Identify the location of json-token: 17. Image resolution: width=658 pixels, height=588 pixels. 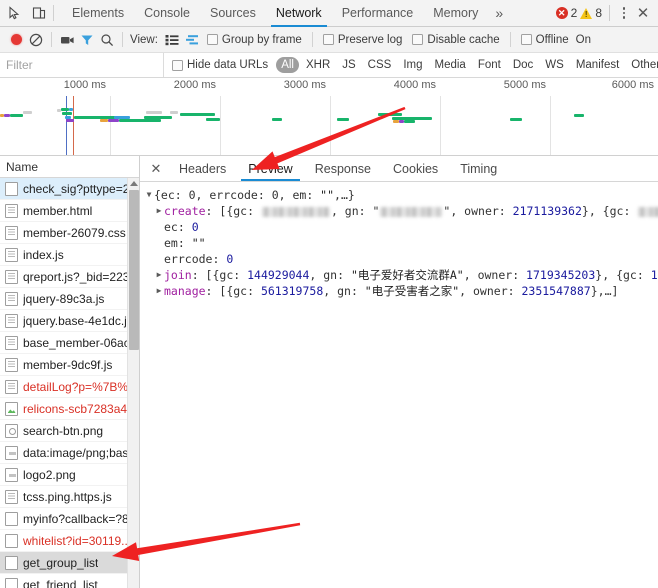
(654, 275).